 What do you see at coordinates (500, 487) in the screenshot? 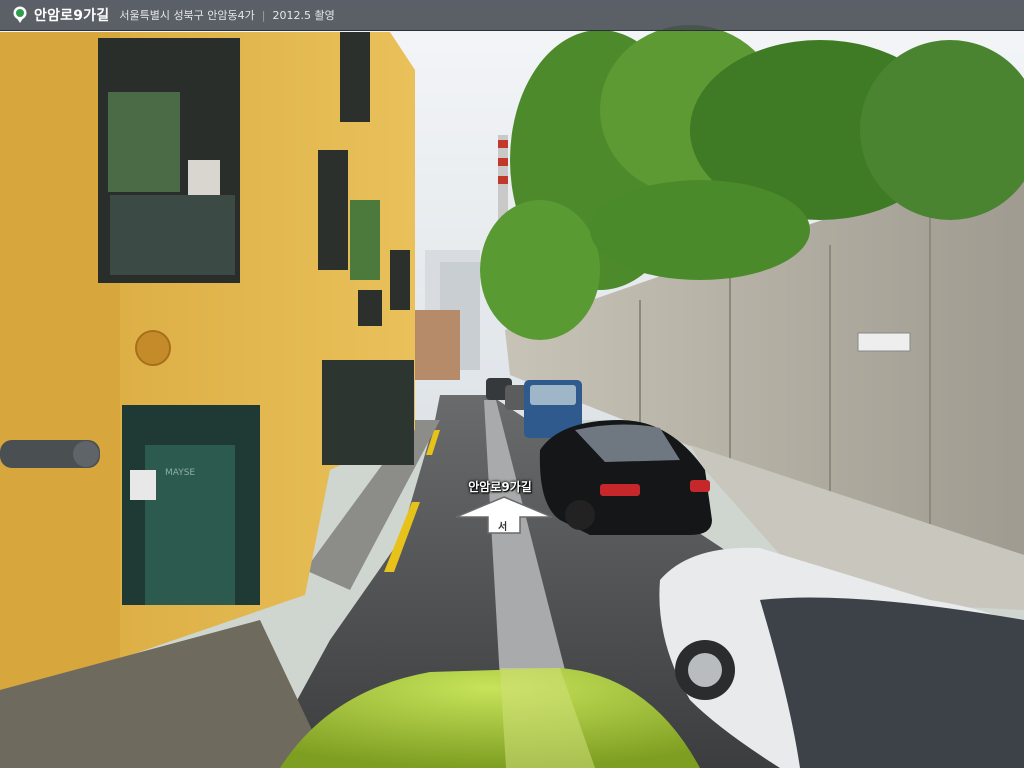
I see `nav-street-label: 안암로9가길` at bounding box center [500, 487].